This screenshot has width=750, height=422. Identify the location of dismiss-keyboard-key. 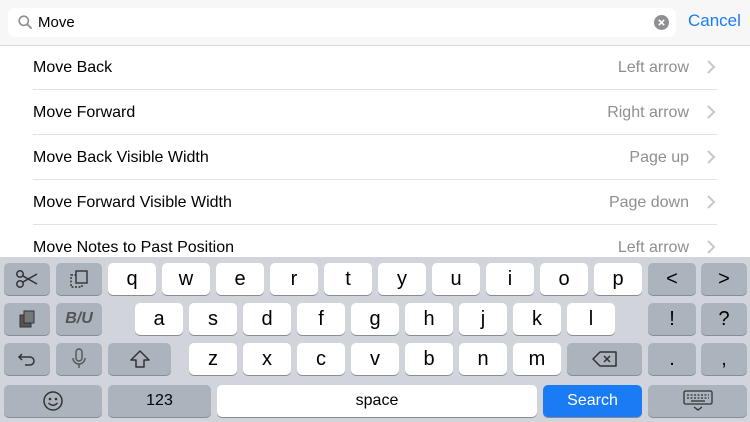
(697, 401).